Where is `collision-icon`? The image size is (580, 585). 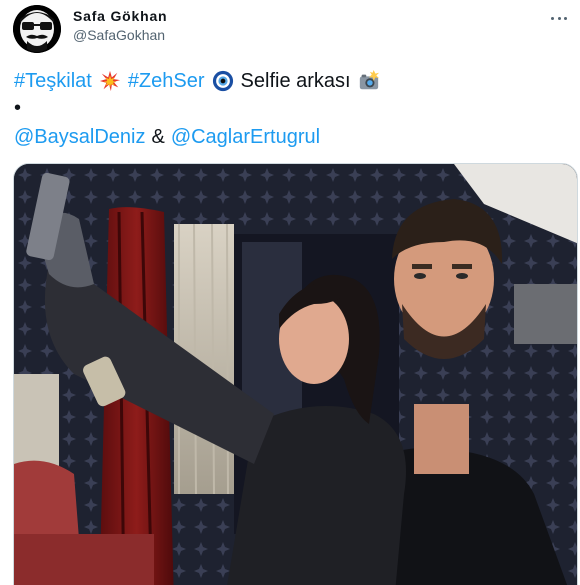 collision-icon is located at coordinates (109, 81).